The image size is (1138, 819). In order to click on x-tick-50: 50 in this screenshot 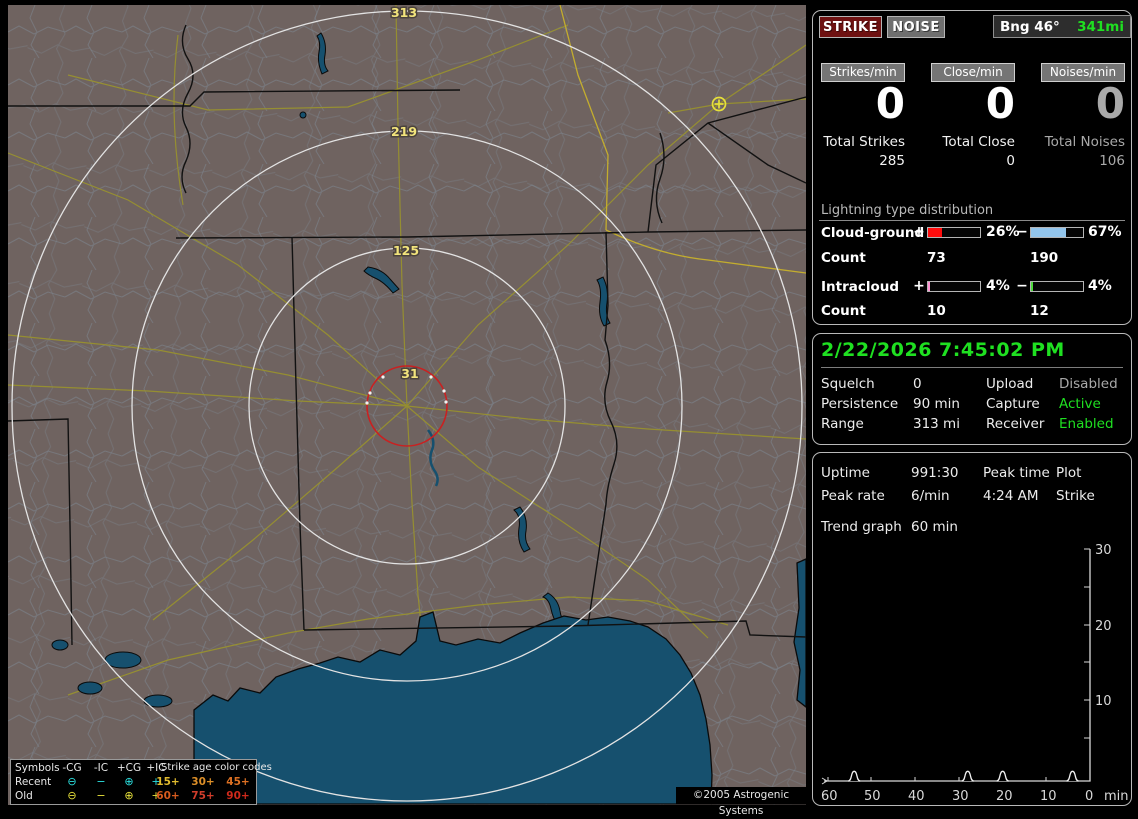, I will do `click(872, 796)`.